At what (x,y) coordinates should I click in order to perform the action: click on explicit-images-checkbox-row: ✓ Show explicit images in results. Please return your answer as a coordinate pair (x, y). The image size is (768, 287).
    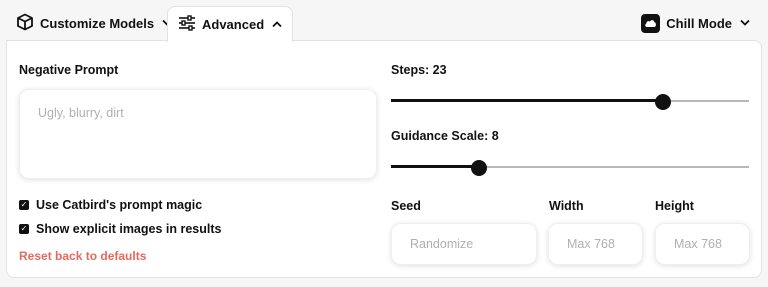
    Looking at the image, I should click on (120, 229).